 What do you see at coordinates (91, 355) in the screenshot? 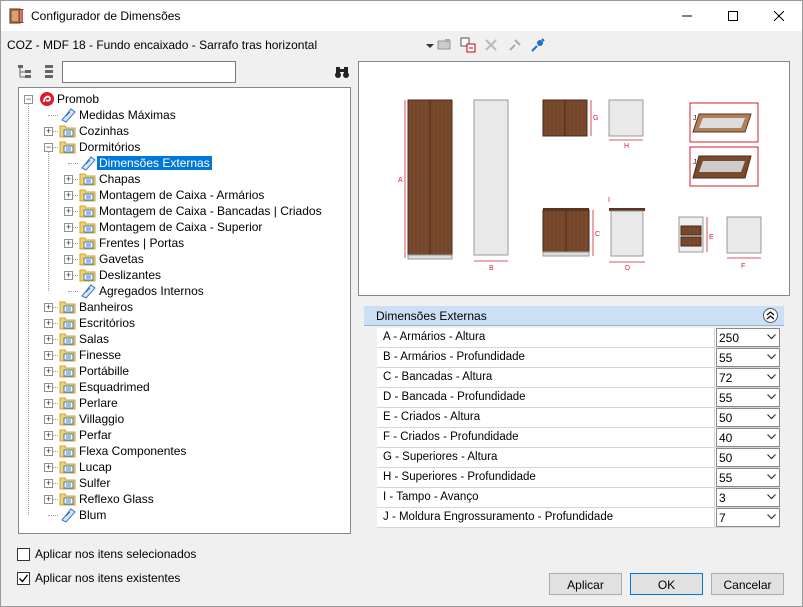
I see `tree-item: Finesse` at bounding box center [91, 355].